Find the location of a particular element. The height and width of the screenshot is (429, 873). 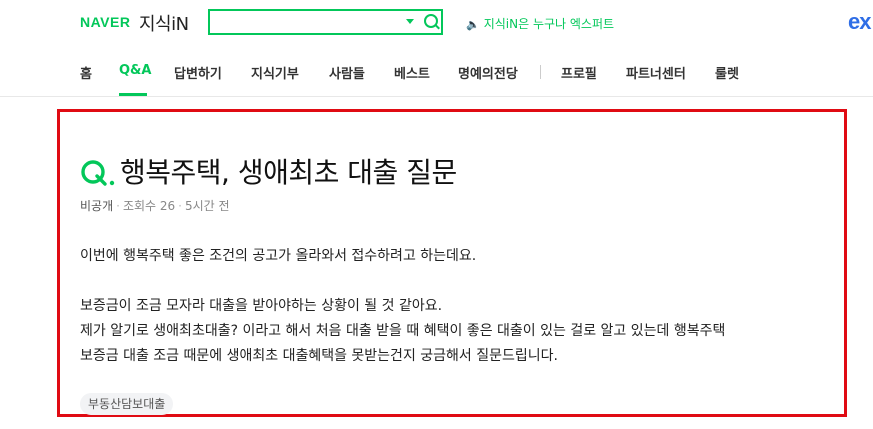

nav-item-best: 베스트 is located at coordinates (412, 72).